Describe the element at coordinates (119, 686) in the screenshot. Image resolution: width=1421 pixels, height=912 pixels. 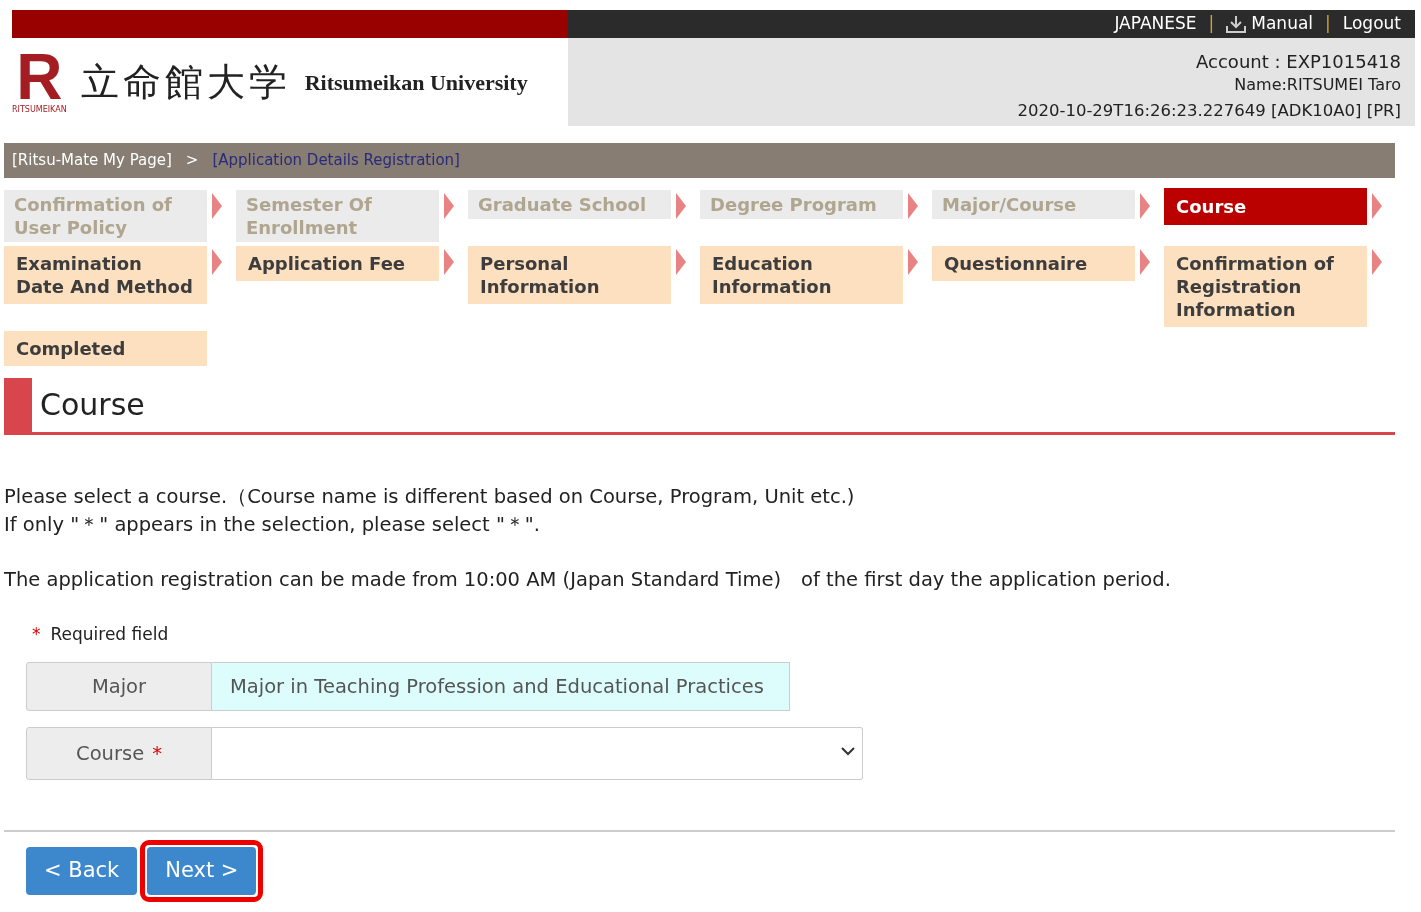
I see `field-label: Major` at that location.